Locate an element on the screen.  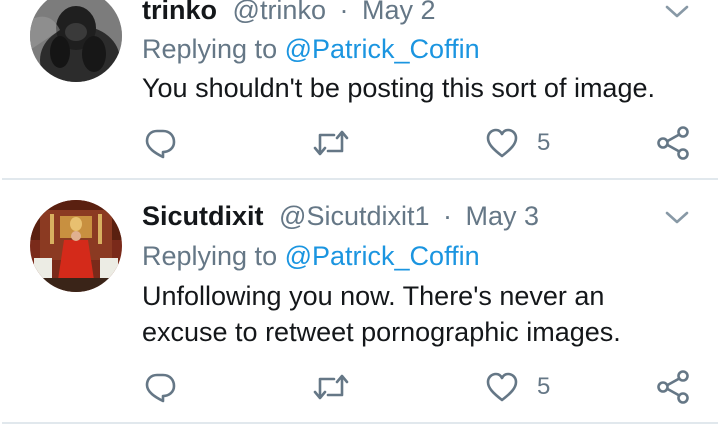
tweet-header: Sicutdixit @Sicutdixit1 · May 3 is located at coordinates (340, 216).